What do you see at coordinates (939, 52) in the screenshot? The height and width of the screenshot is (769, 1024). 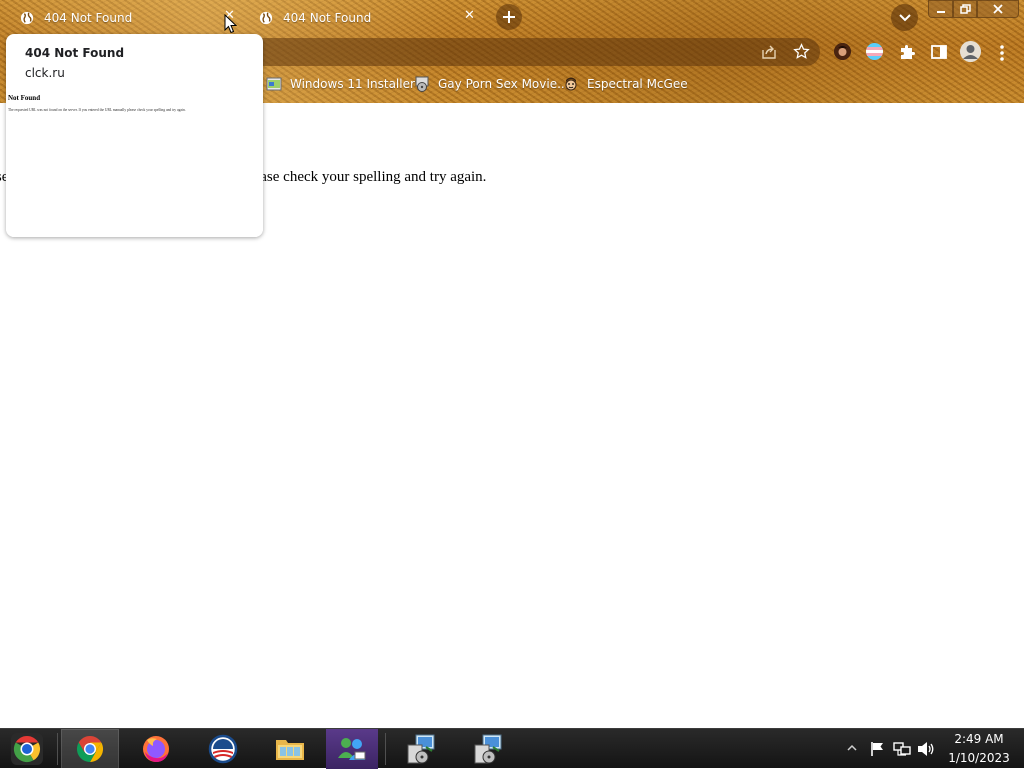 I see `side-panel-icon` at bounding box center [939, 52].